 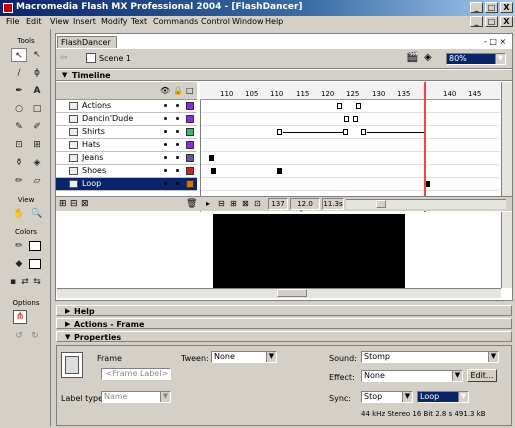 I want to click on sync-select: Stop ▼, so click(x=387, y=397).